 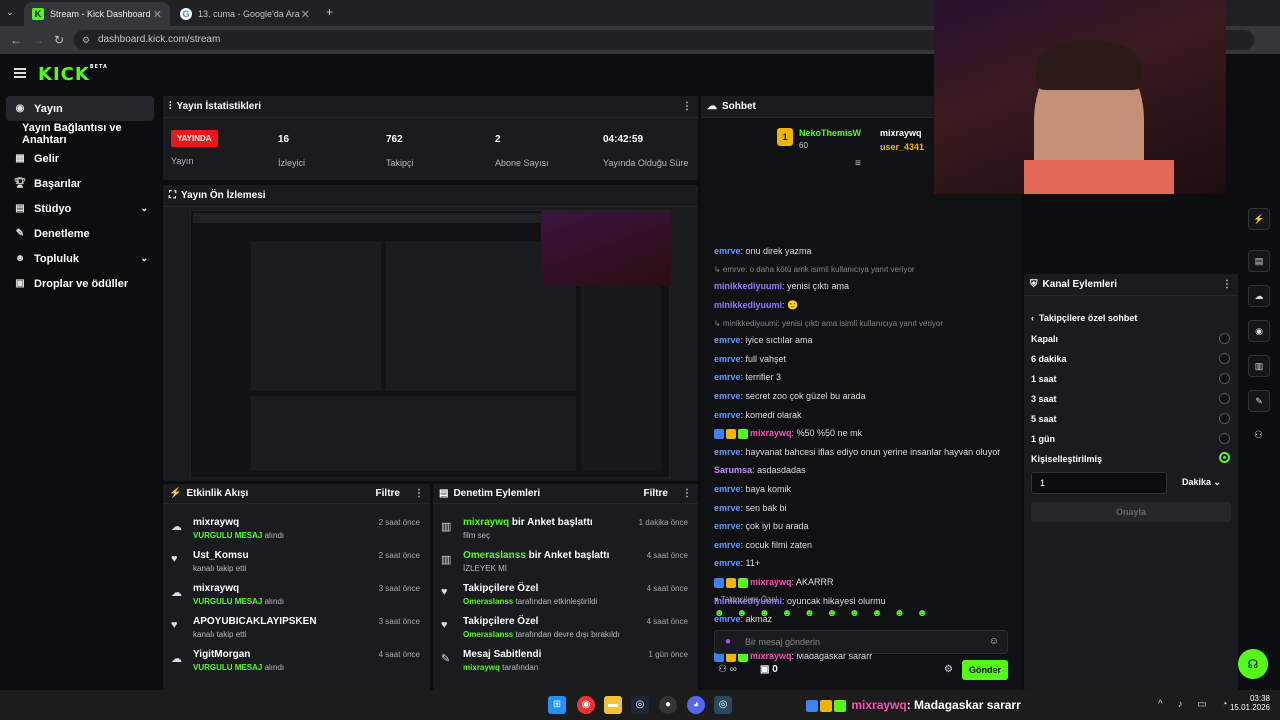 I want to click on back-to-actions: ‹ Takipçilere özel sohbet, so click(x=1084, y=318).